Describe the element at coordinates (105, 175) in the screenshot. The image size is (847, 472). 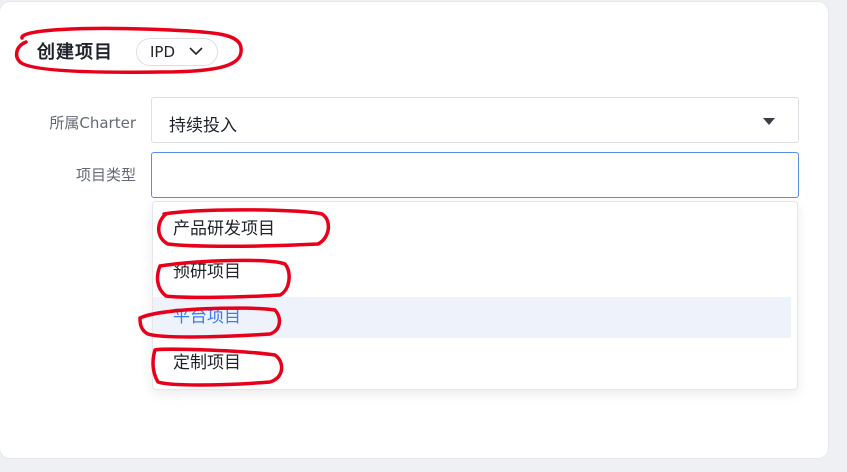
I see `project-category-label: 项目类型` at that location.